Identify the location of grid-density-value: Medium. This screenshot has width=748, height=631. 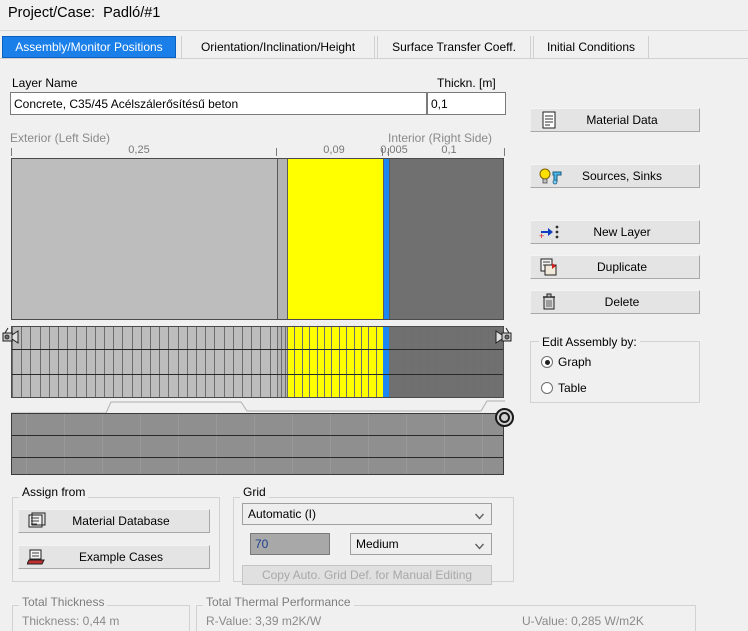
(377, 544).